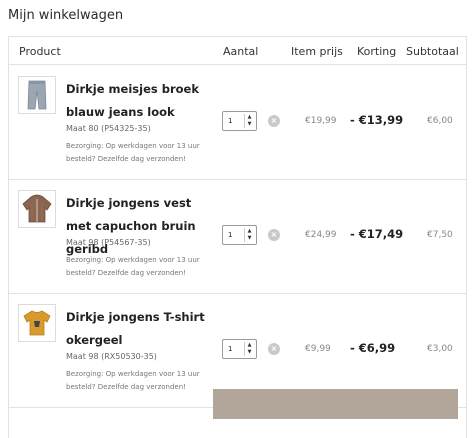  What do you see at coordinates (377, 51) in the screenshot?
I see `header-discount: Korting` at bounding box center [377, 51].